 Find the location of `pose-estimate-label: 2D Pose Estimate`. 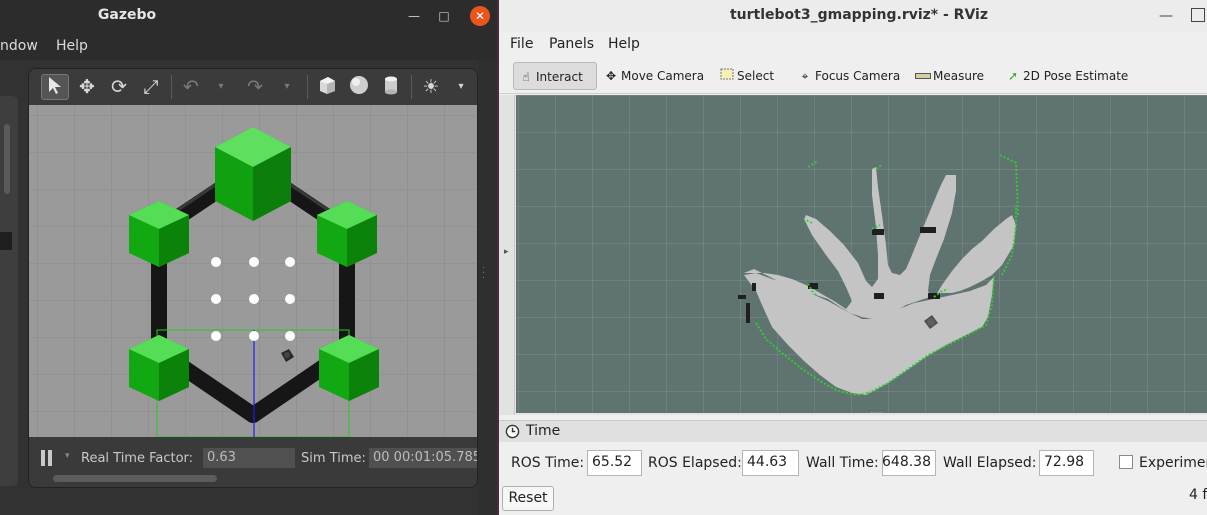

pose-estimate-label: 2D Pose Estimate is located at coordinates (1076, 76).